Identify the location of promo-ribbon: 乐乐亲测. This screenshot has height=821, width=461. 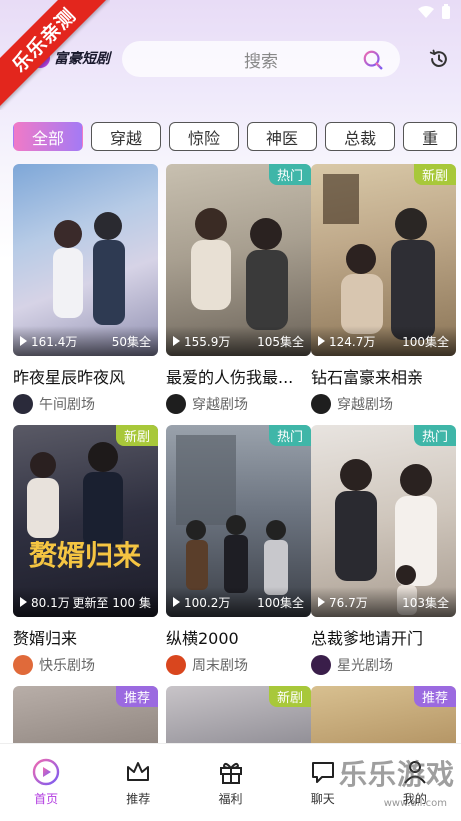
(55, 55).